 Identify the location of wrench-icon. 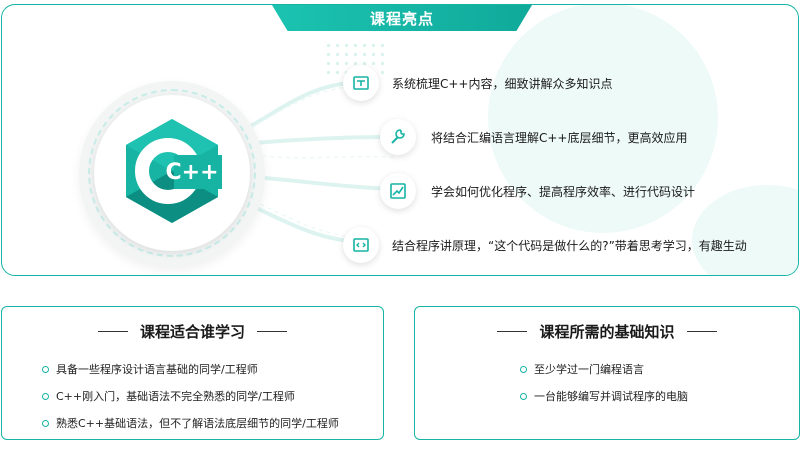
(398, 137).